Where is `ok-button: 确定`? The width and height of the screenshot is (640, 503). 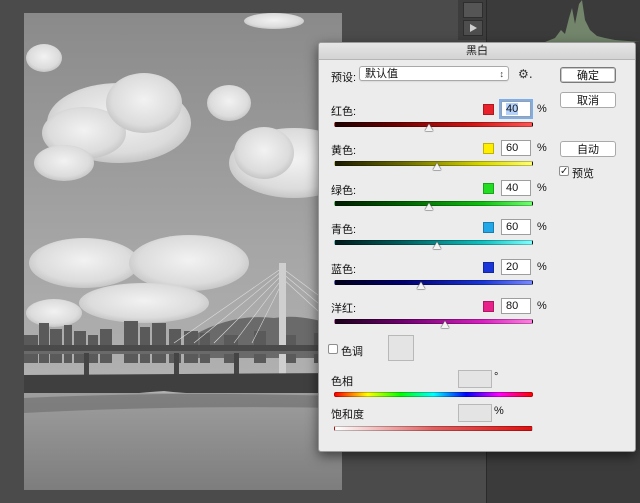 ok-button: 确定 is located at coordinates (588, 75).